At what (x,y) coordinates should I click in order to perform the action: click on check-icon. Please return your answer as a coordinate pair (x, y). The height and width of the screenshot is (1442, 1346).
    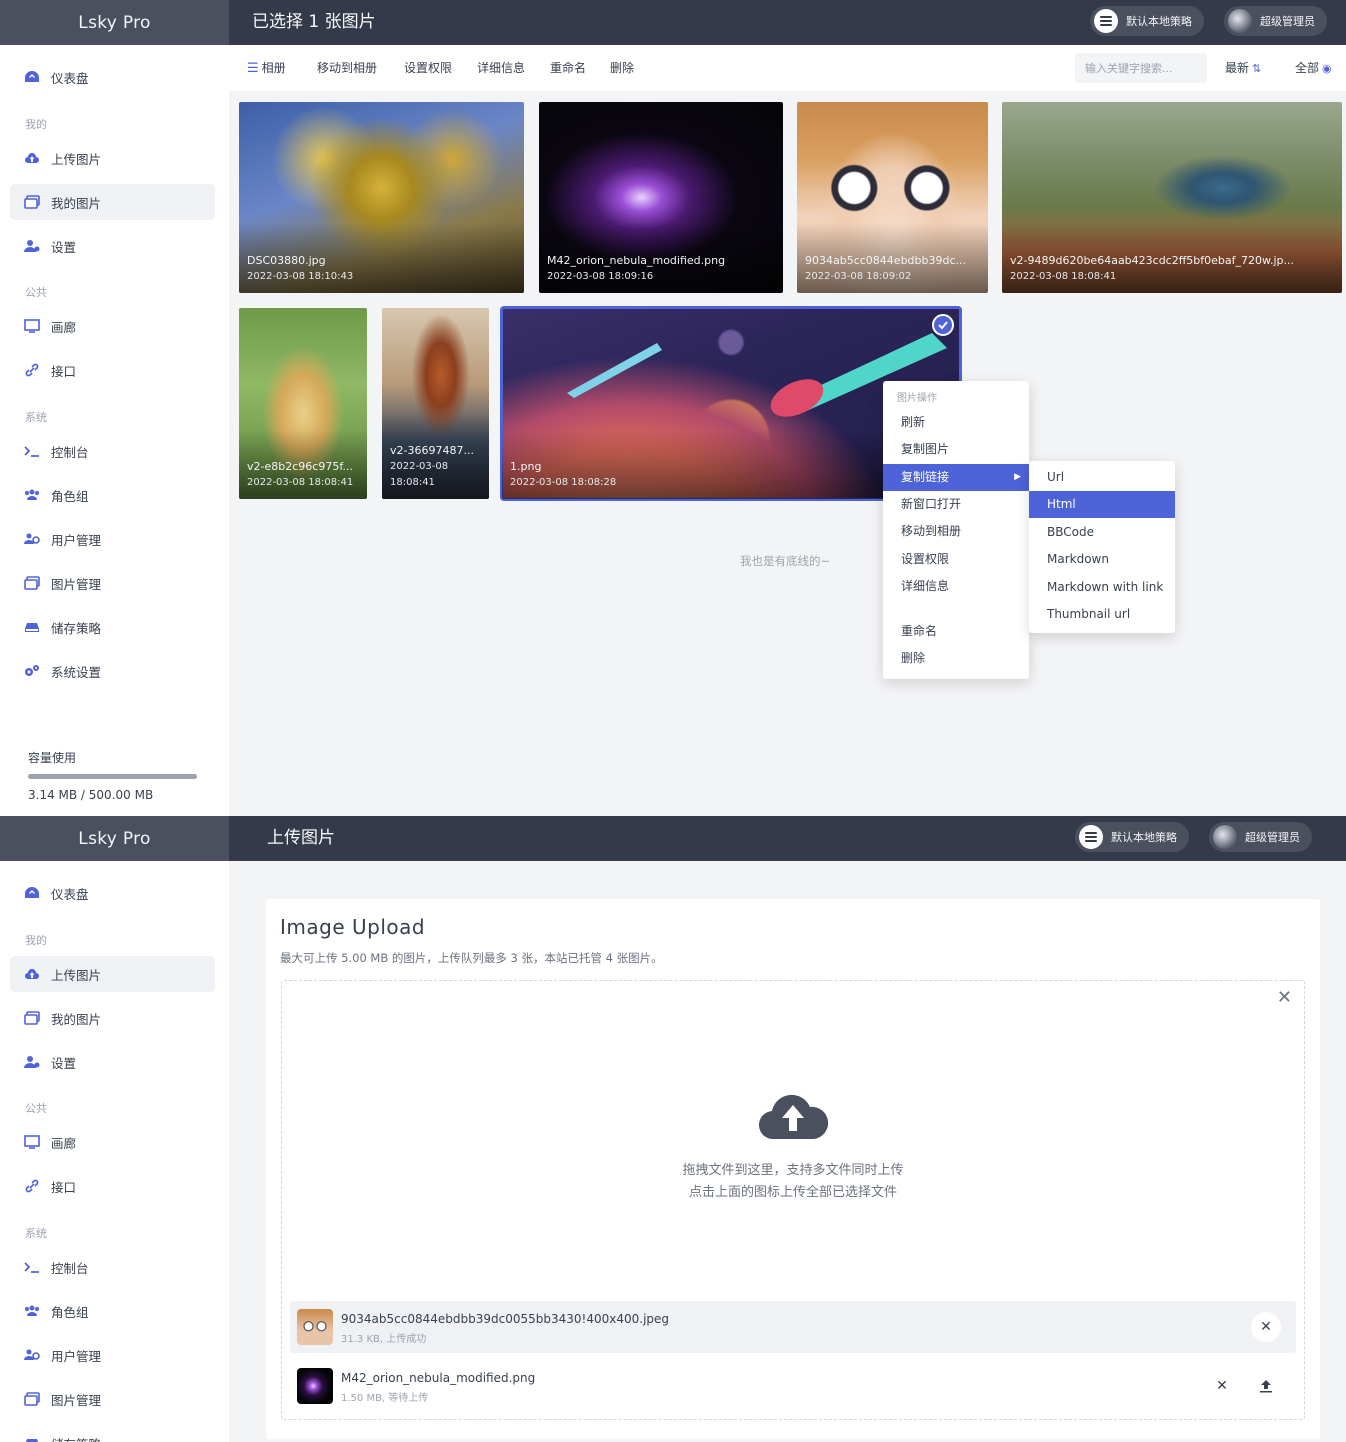
    Looking at the image, I should click on (943, 325).